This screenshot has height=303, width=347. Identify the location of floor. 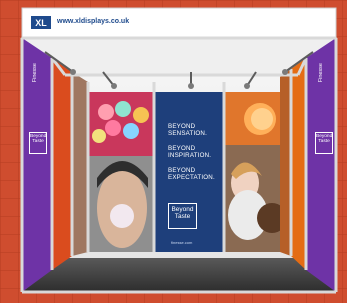
(179, 275).